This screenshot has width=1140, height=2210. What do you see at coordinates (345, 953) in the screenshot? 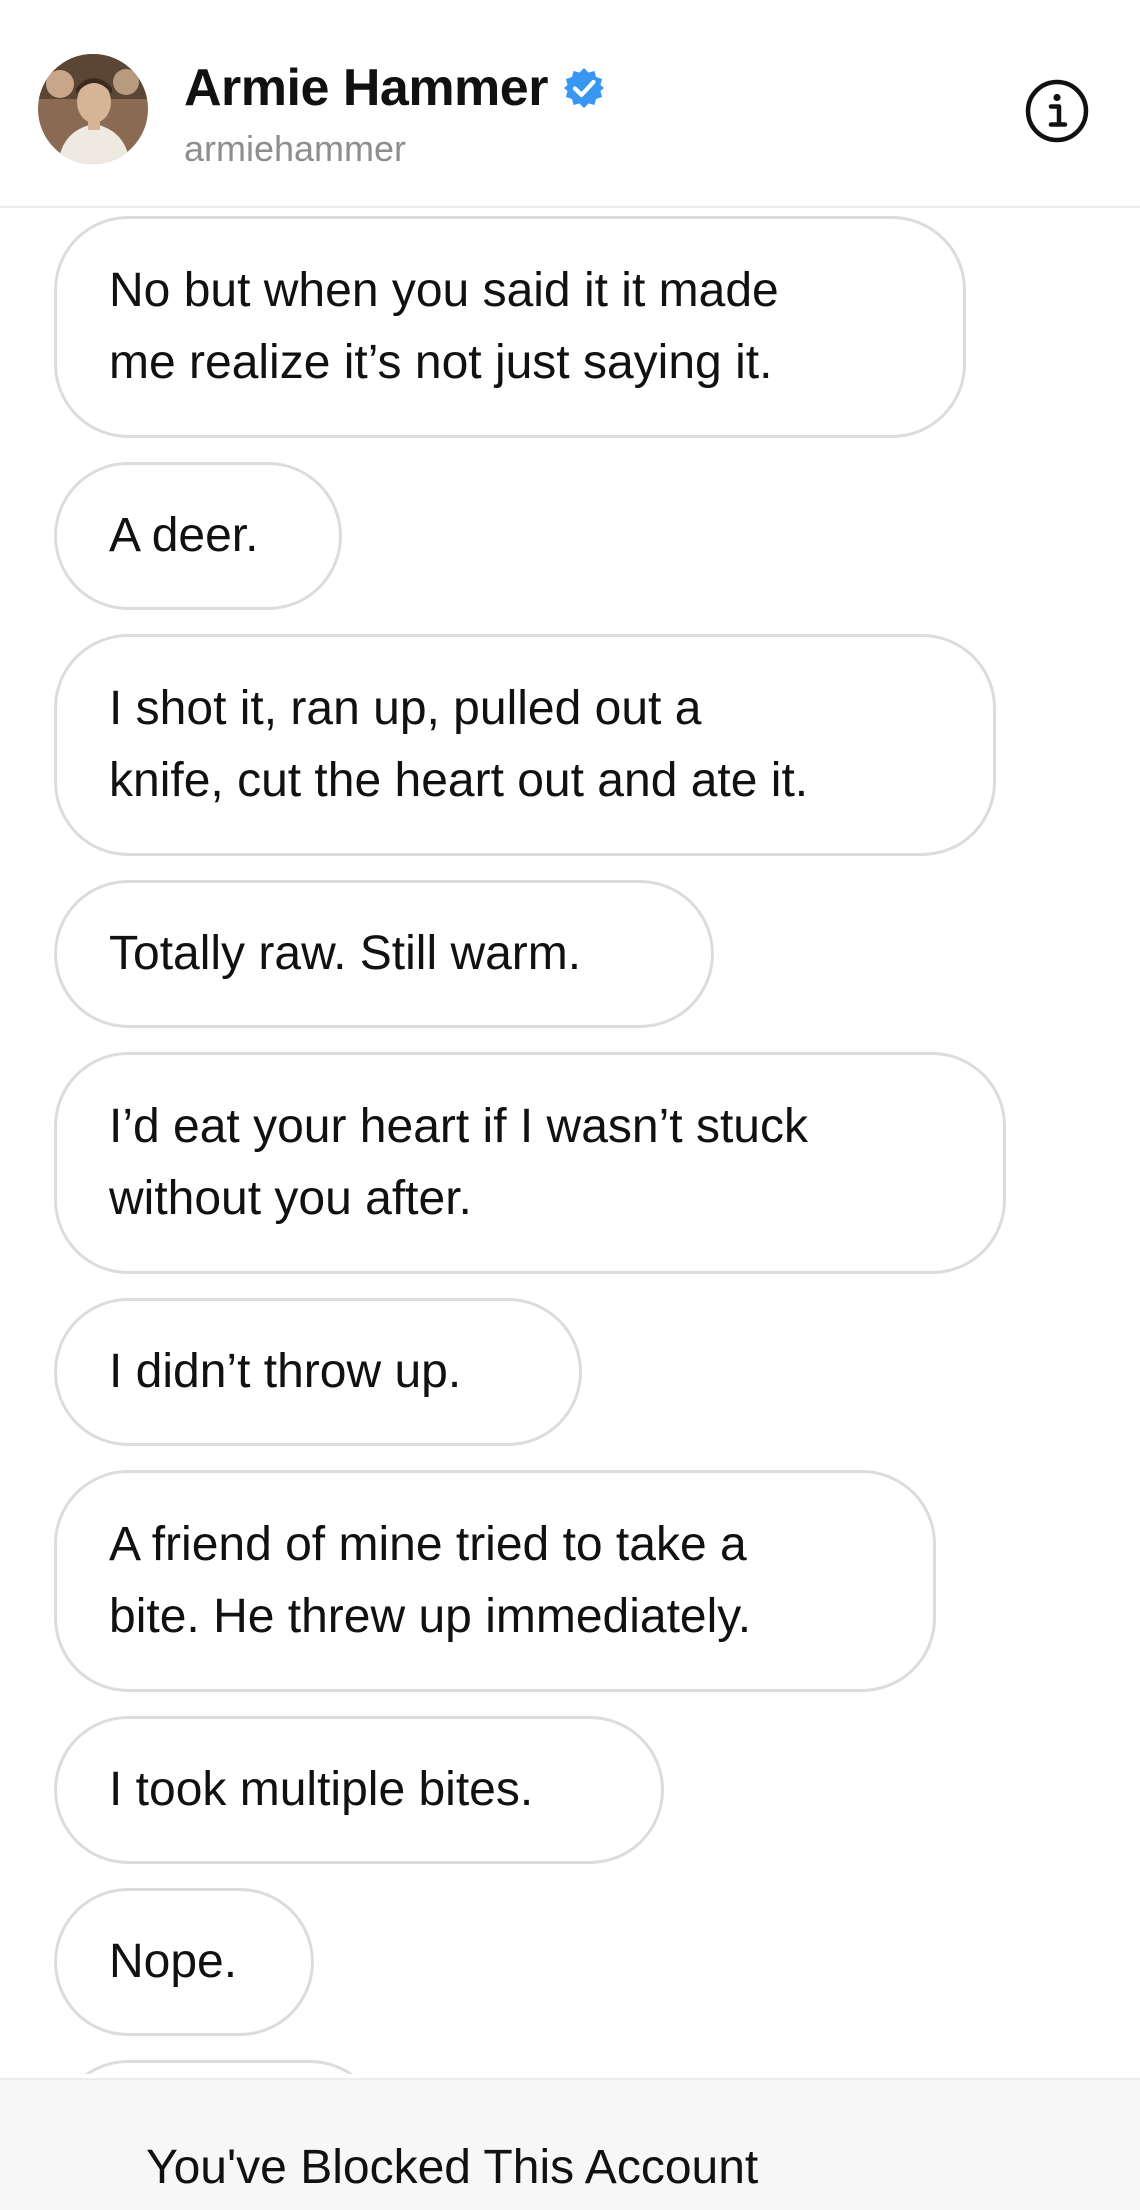
I see `message-text: Totally raw. Still warm.` at bounding box center [345, 953].